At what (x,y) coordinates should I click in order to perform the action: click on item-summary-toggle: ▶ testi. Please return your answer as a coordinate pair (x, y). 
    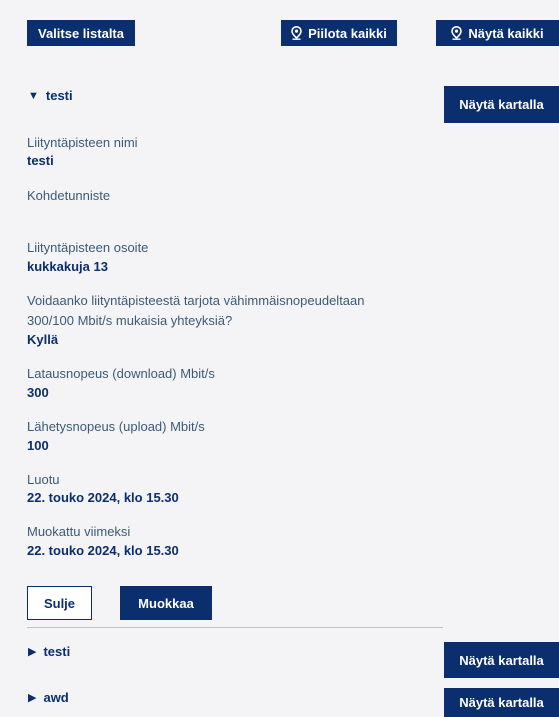
    Looking at the image, I should click on (49, 651).